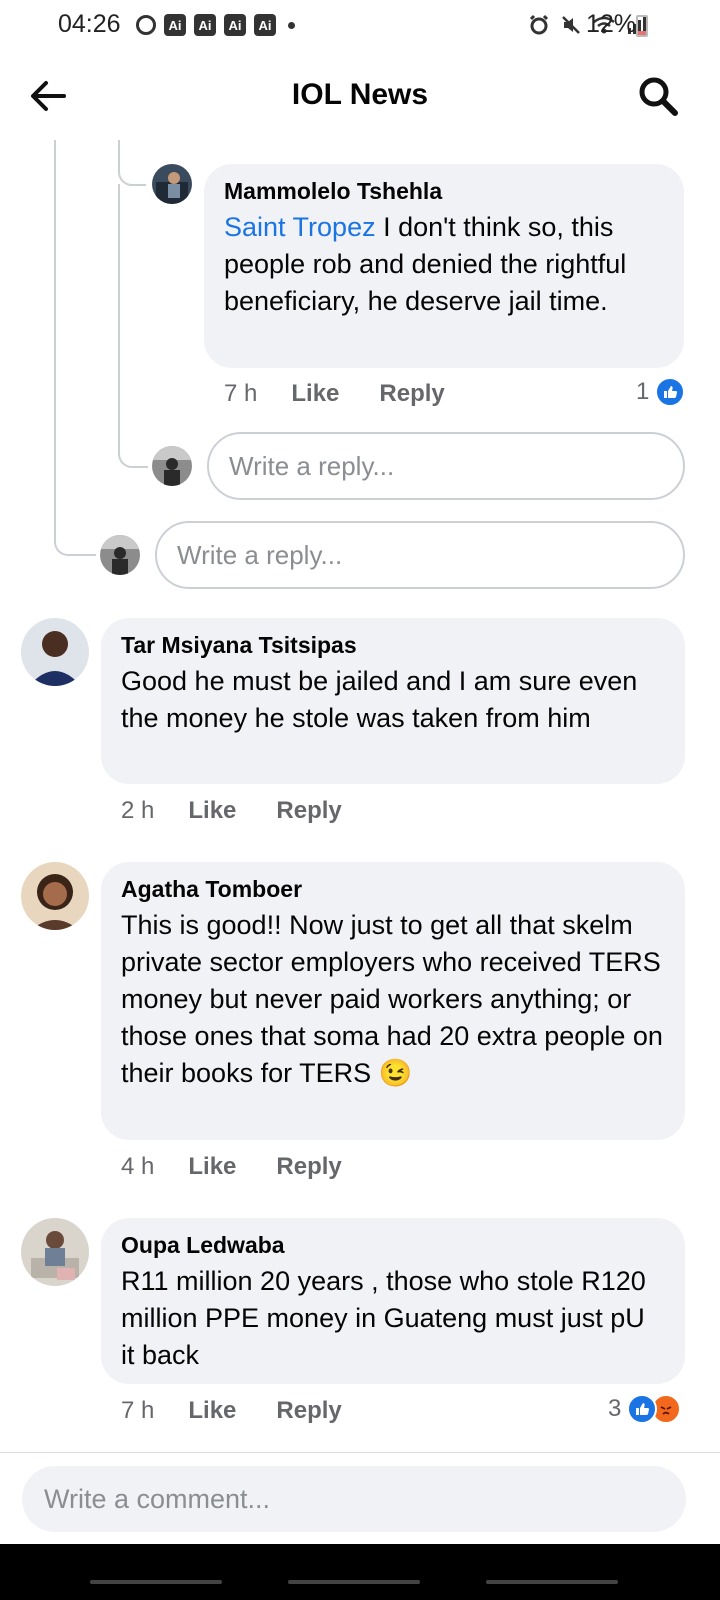 This screenshot has width=720, height=1600. What do you see at coordinates (137, 1167) in the screenshot?
I see `comment-time: 4 h` at bounding box center [137, 1167].